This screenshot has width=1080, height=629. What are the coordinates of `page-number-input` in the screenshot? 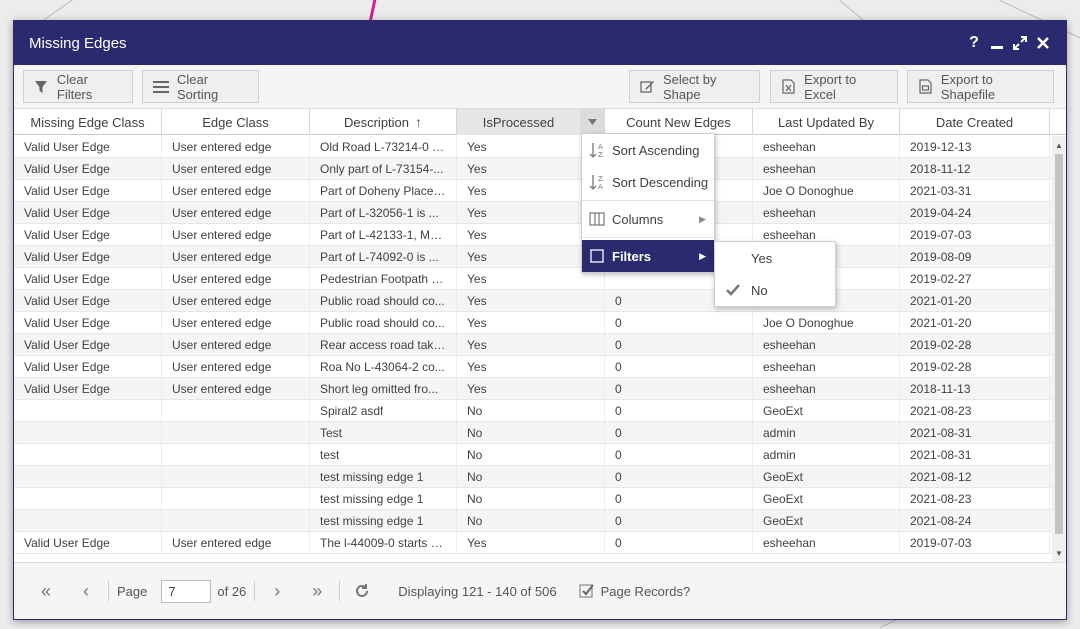 It's located at (186, 591).